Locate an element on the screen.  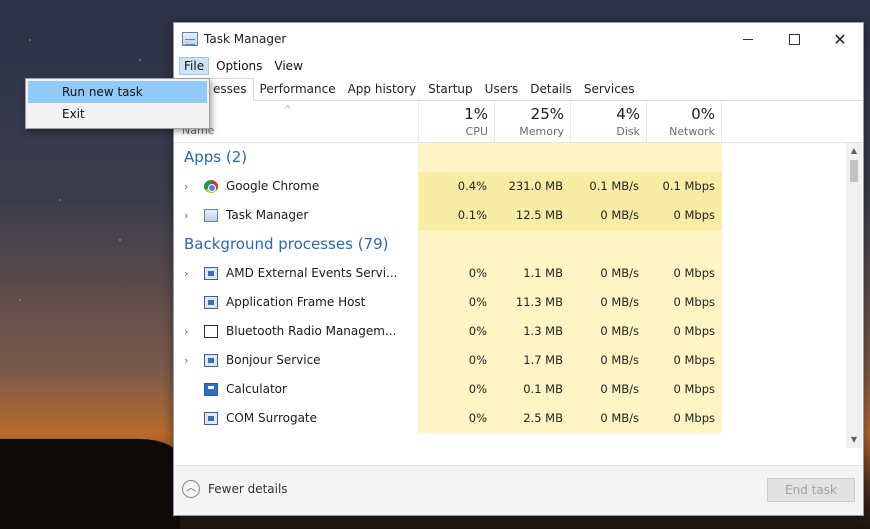
process-name: Calculator is located at coordinates (256, 389).